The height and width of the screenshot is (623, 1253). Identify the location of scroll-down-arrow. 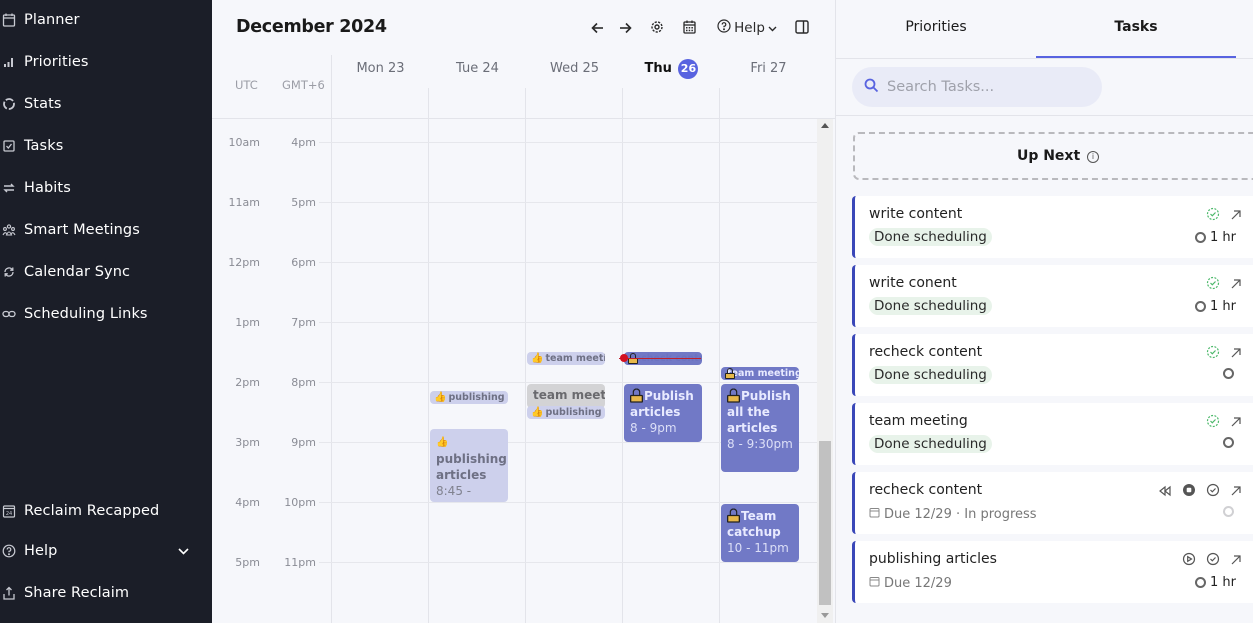
(825, 615).